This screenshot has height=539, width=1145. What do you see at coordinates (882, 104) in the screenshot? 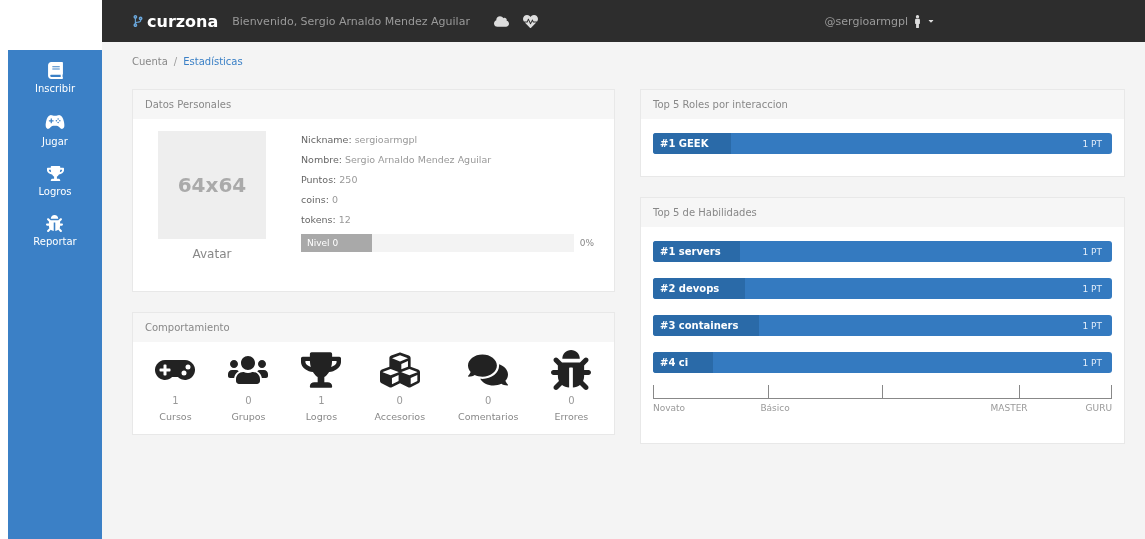
I see `card-title: Top 5 Roles por interaccion` at bounding box center [882, 104].